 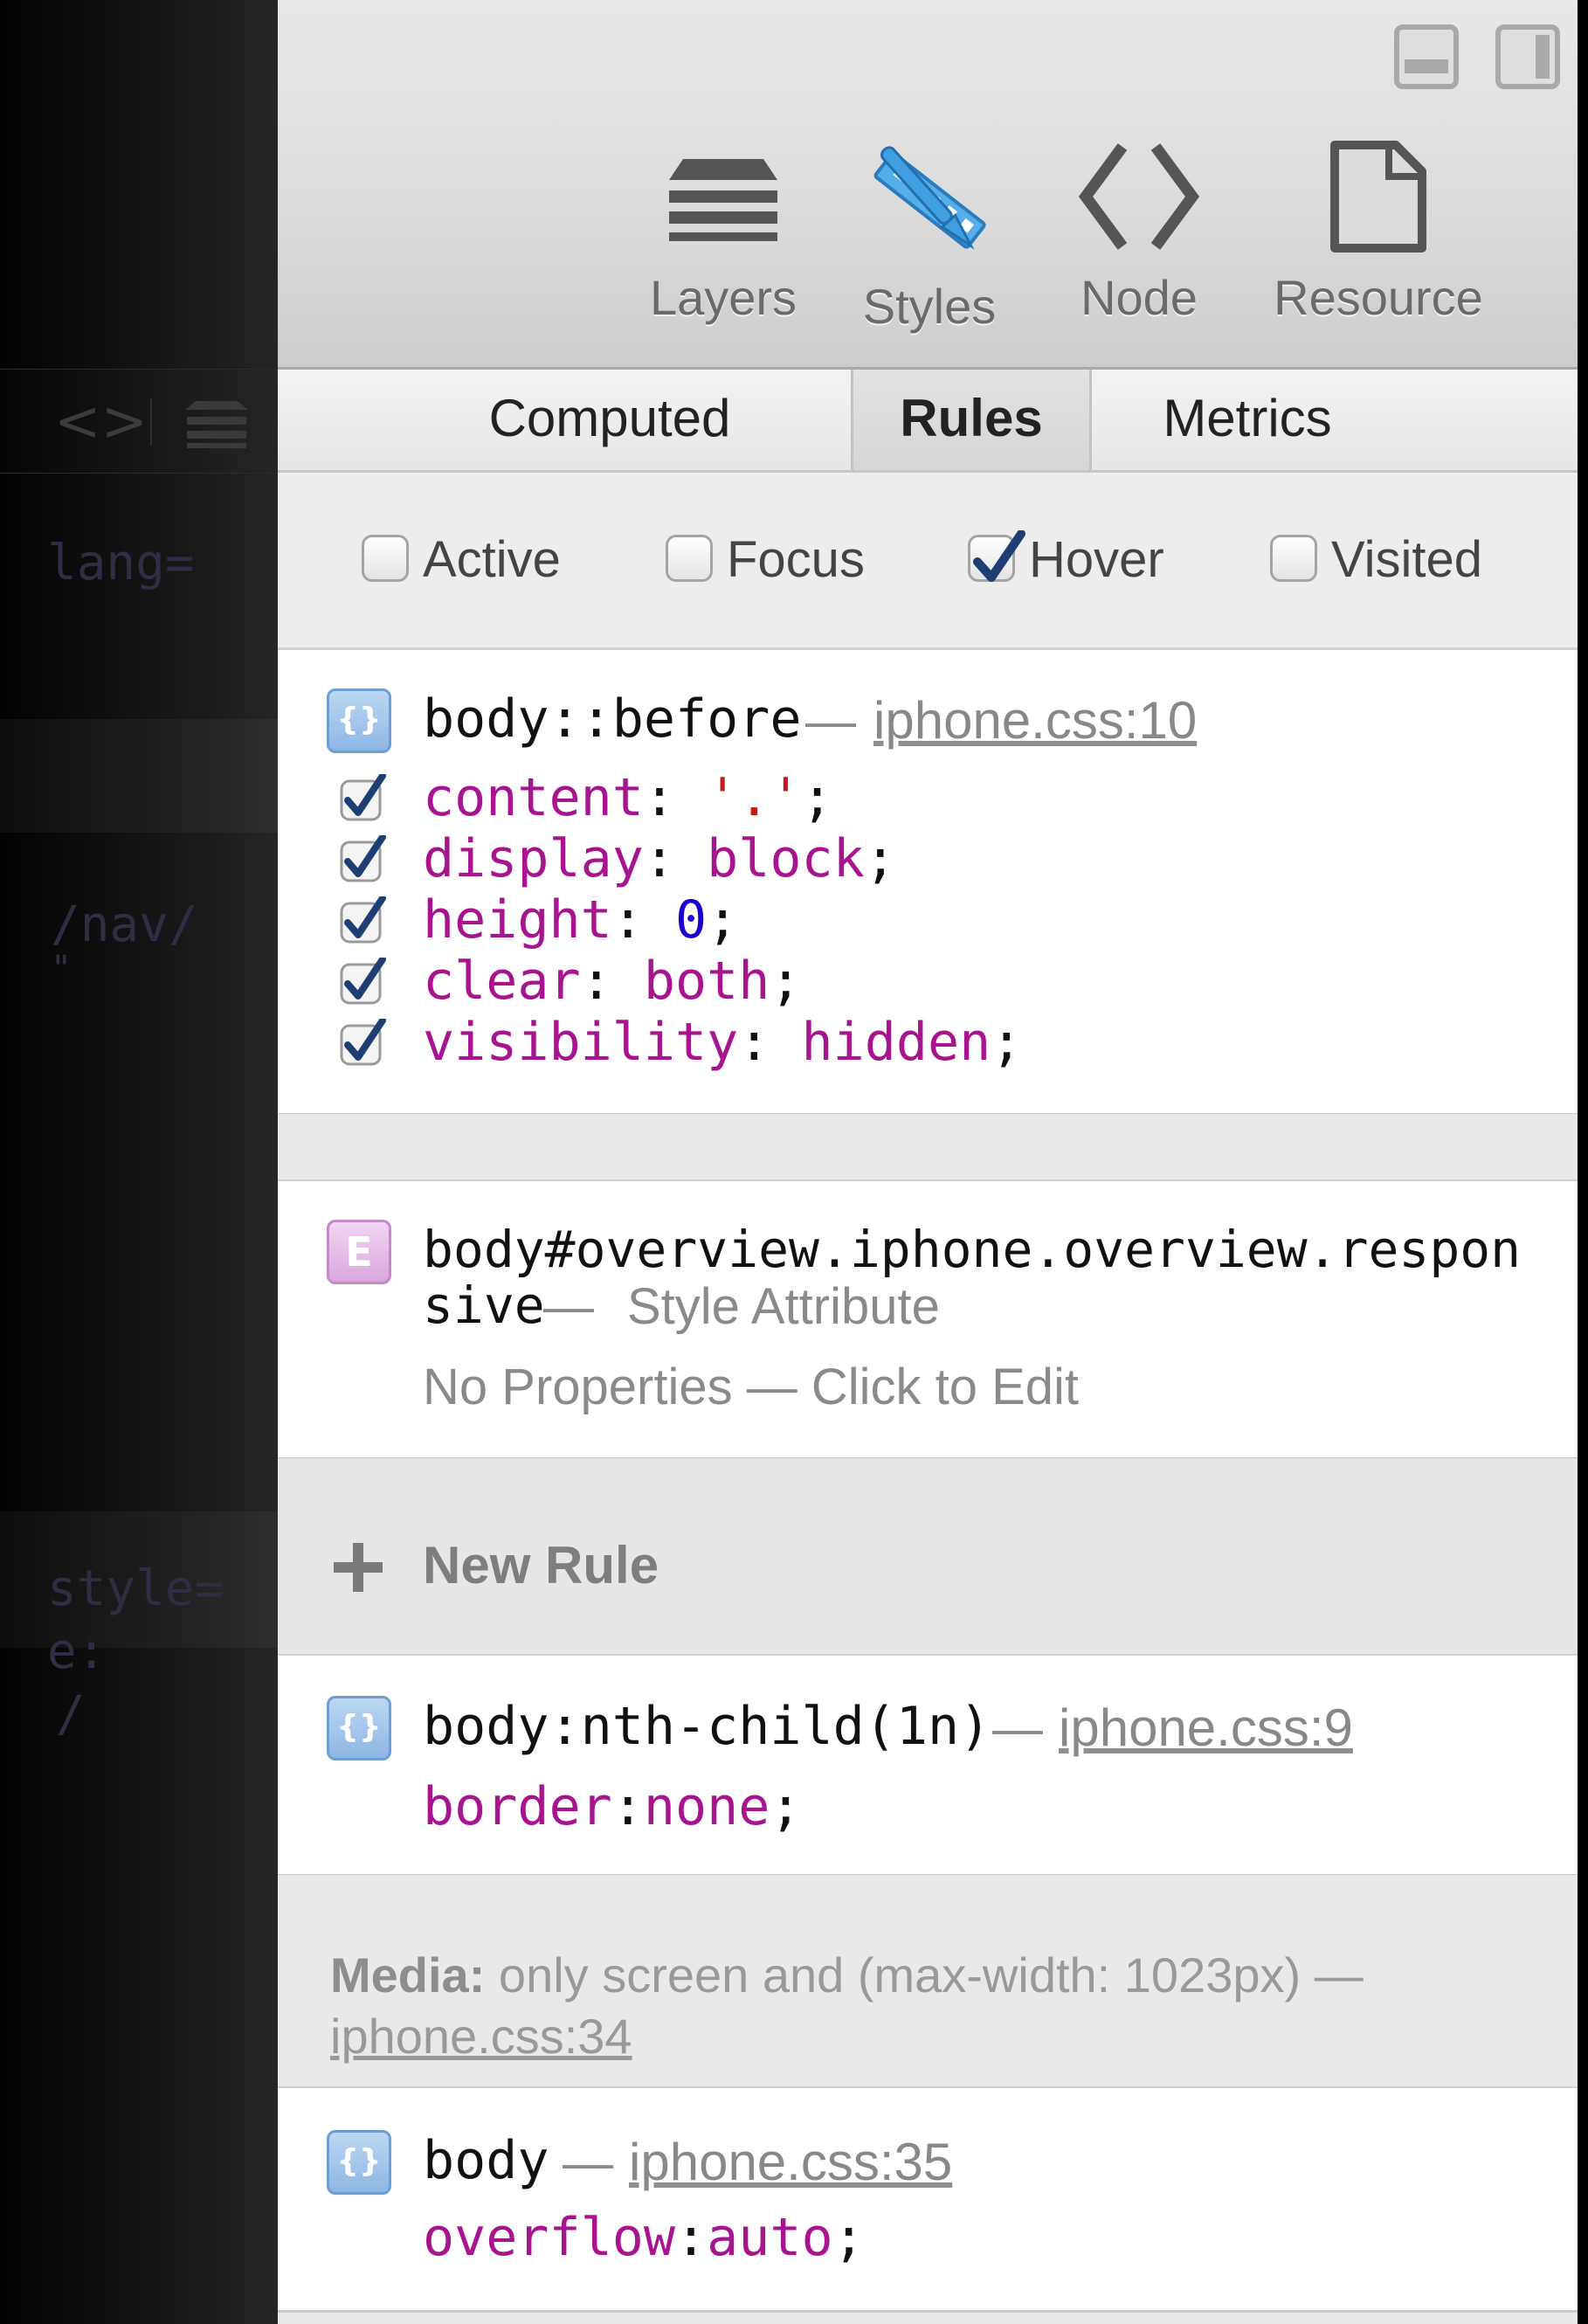 I want to click on property-name: display, so click(x=533, y=859).